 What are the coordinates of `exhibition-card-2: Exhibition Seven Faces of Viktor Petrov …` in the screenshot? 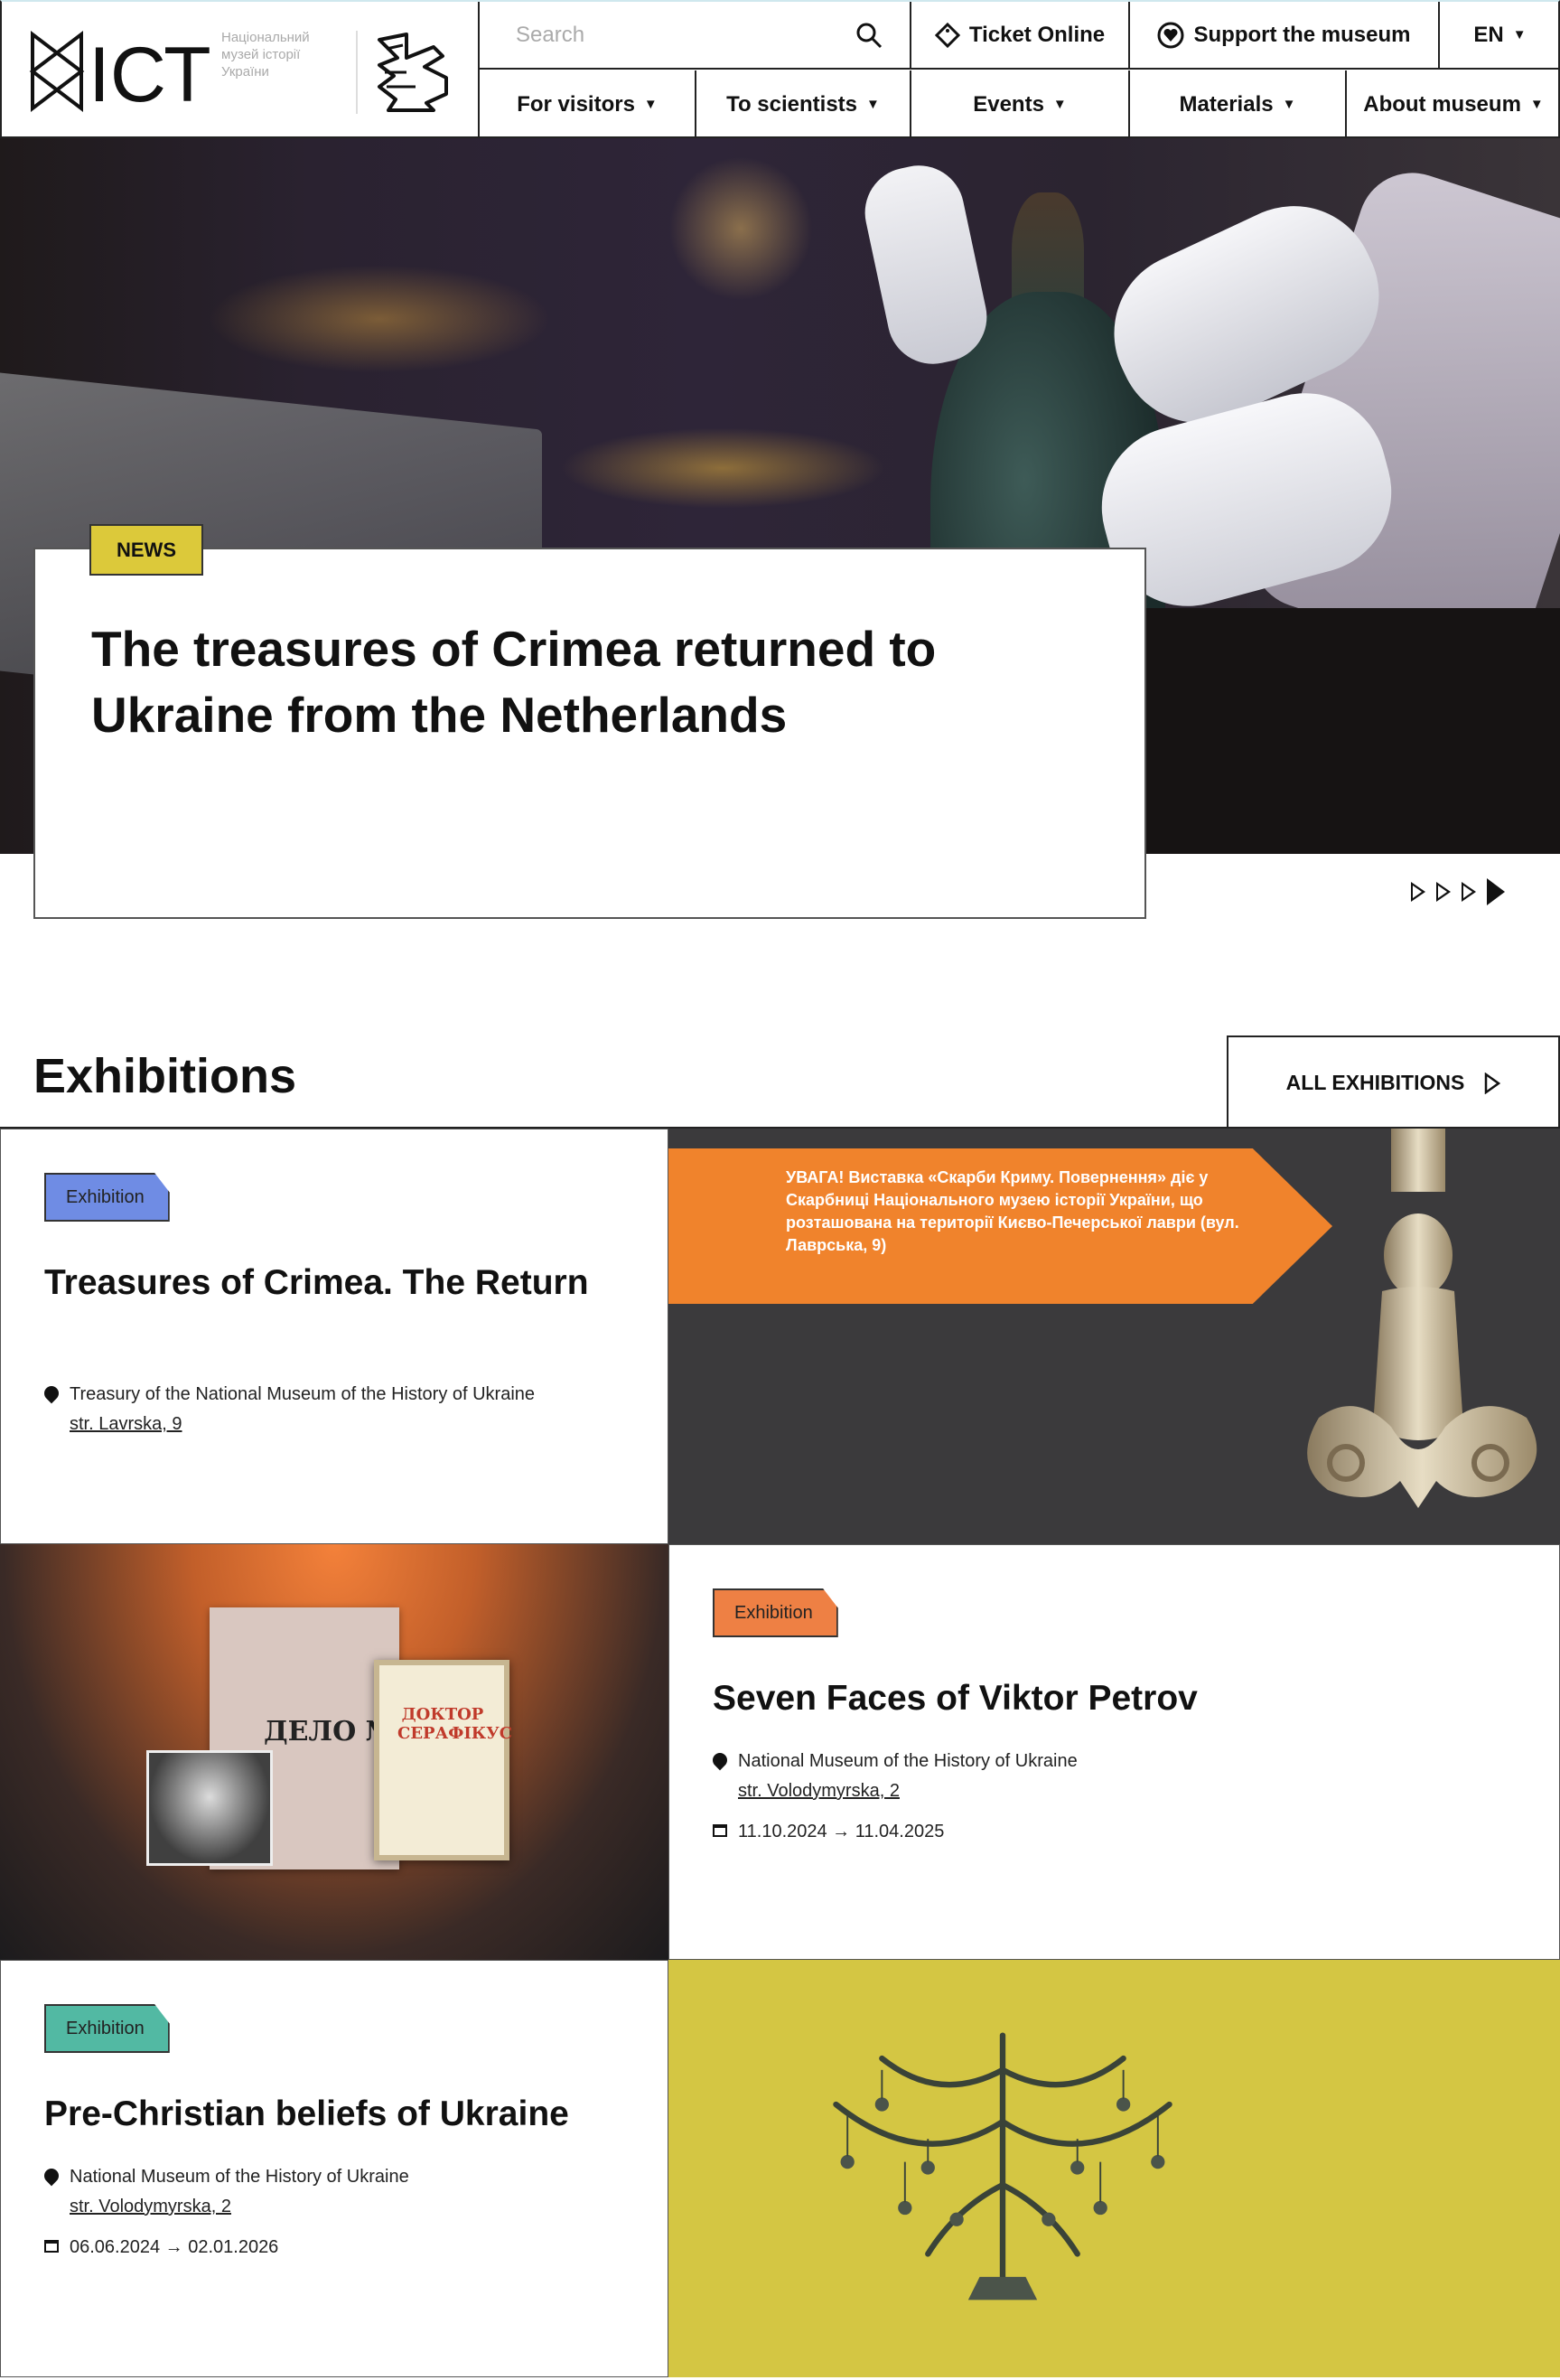 It's located at (1114, 1752).